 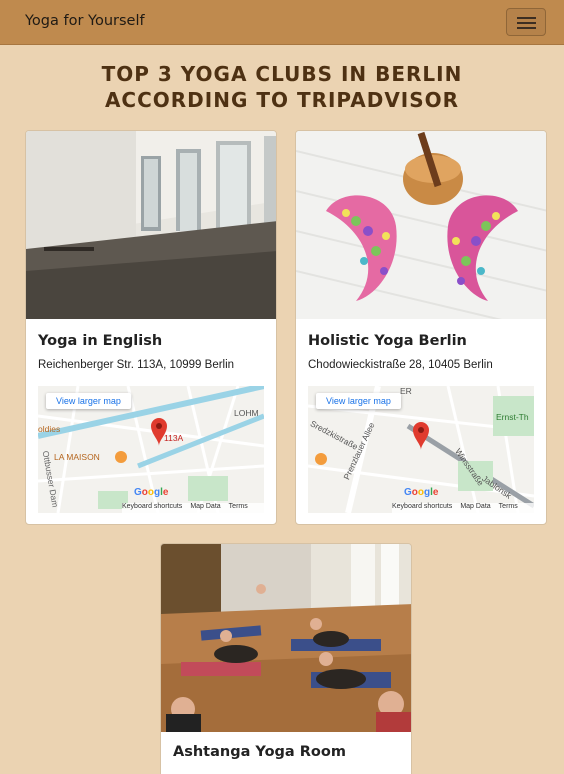 I want to click on map-label-poi: Ernst-Th, so click(x=512, y=417).